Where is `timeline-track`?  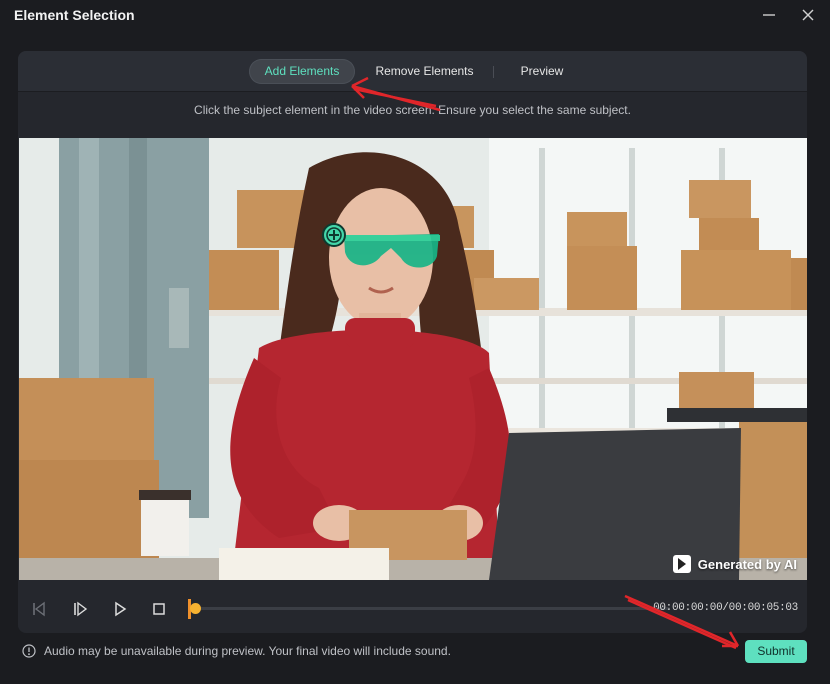
timeline-track is located at coordinates (430, 608).